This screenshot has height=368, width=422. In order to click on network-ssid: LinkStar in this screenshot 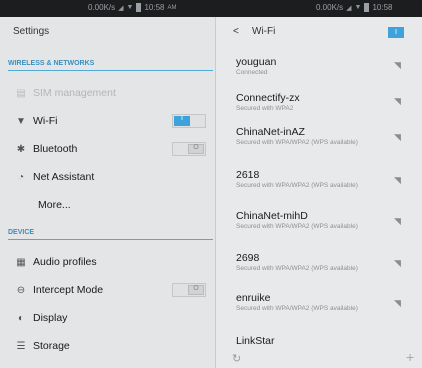, I will do `click(255, 341)`.